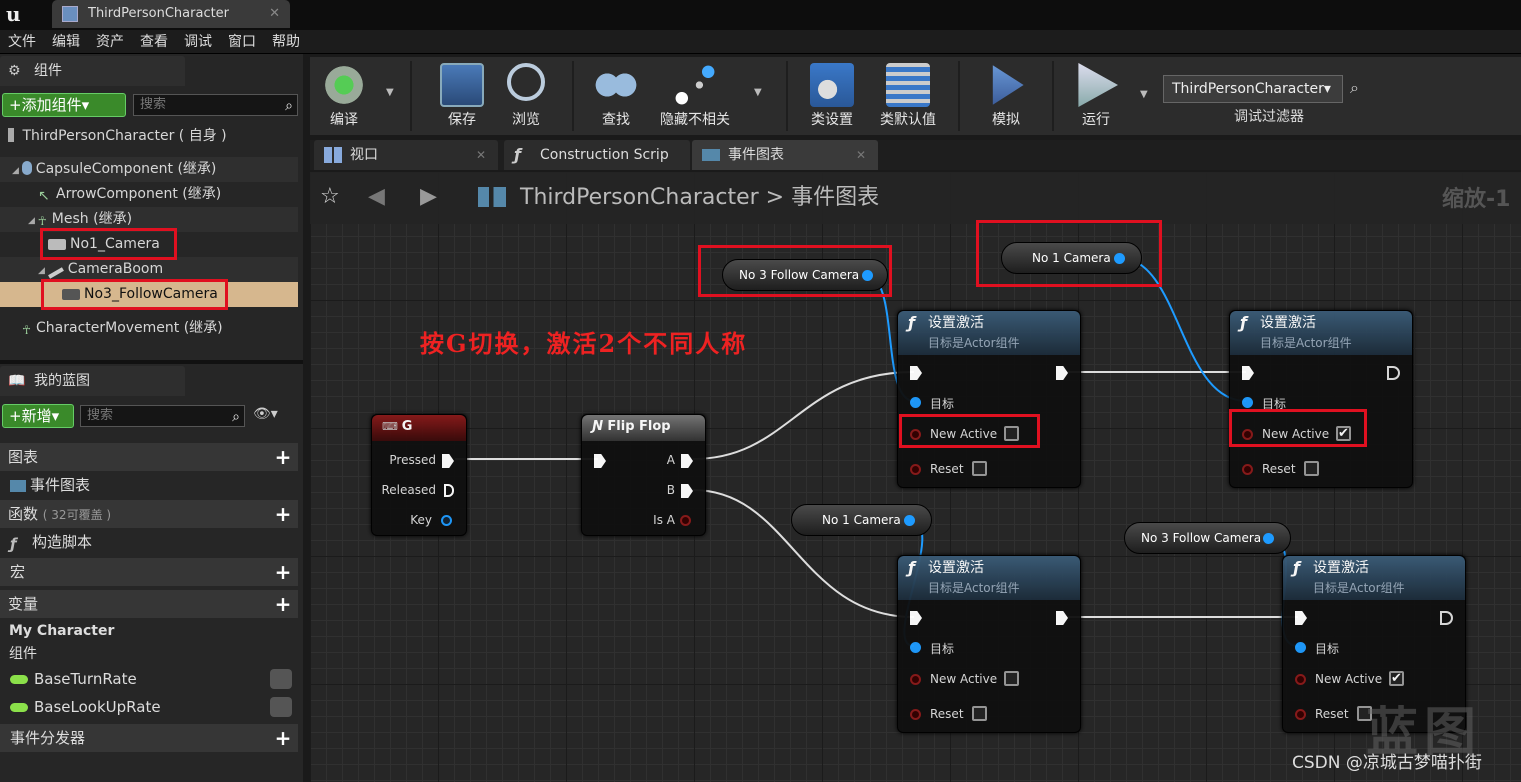 Image resolution: width=1521 pixels, height=782 pixels. Describe the element at coordinates (687, 491) in the screenshot. I see `flipflop-b-pin` at that location.